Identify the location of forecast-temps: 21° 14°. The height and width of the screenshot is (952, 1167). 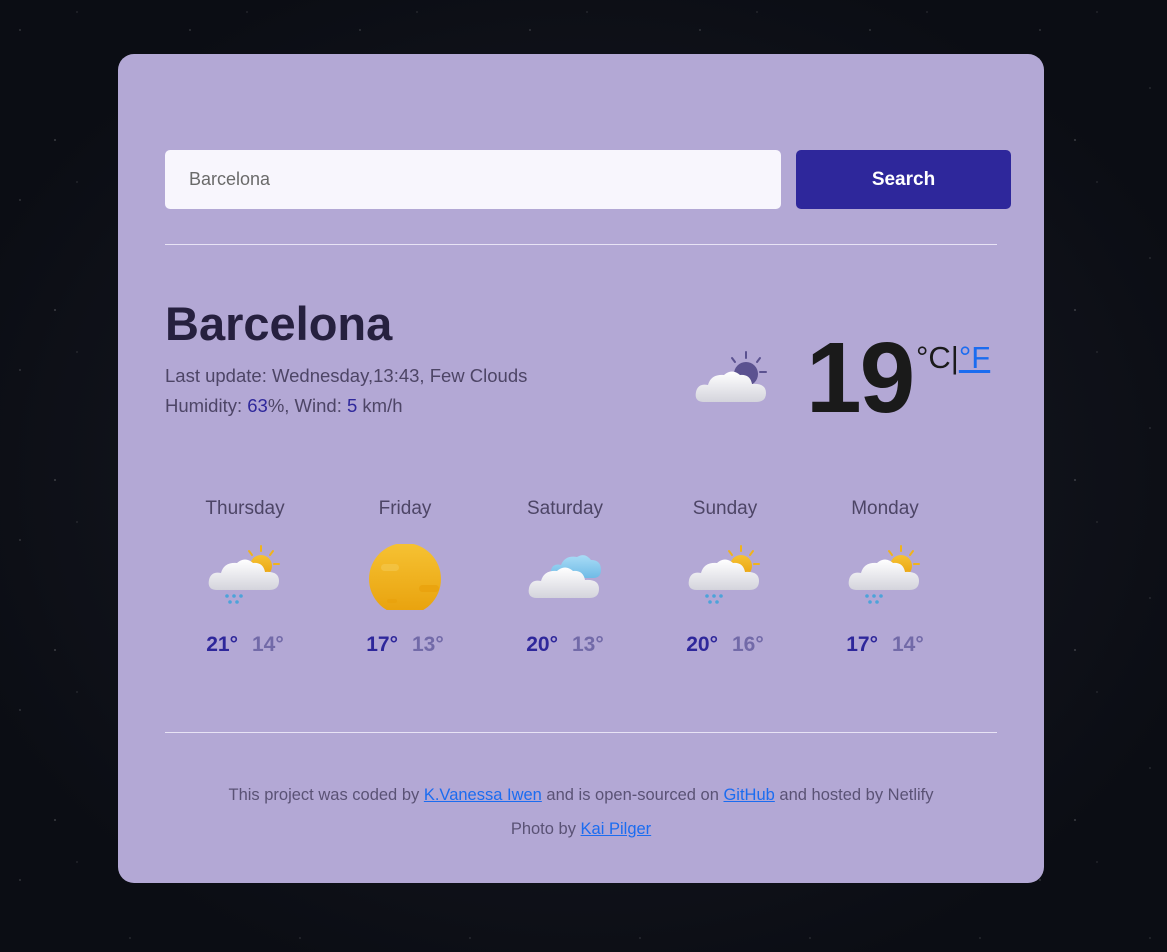
(245, 645).